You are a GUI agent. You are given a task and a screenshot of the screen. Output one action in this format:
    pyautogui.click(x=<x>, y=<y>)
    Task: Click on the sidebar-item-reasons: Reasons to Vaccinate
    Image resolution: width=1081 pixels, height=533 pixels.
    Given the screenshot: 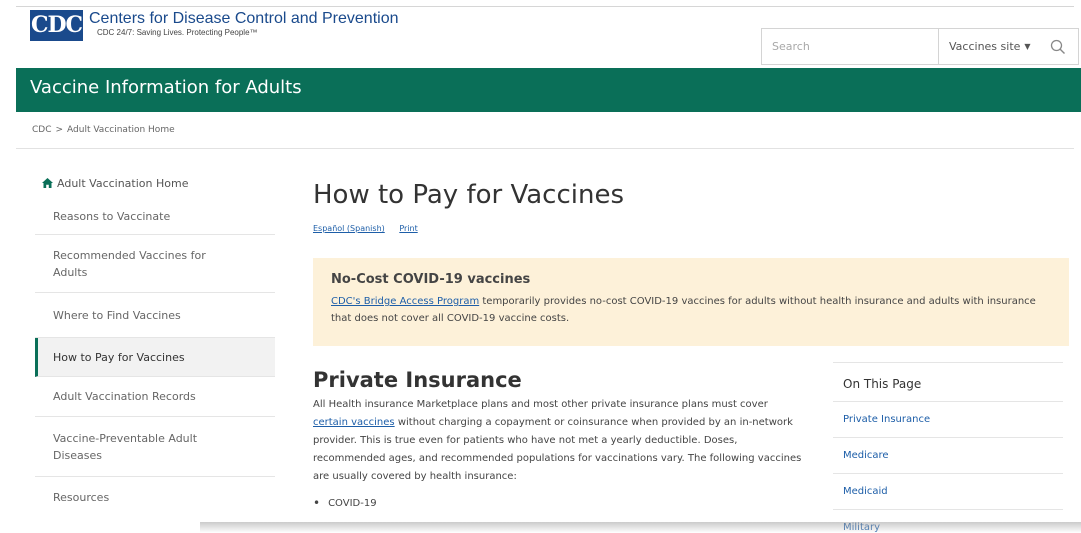 What is the action you would take?
    pyautogui.click(x=155, y=216)
    